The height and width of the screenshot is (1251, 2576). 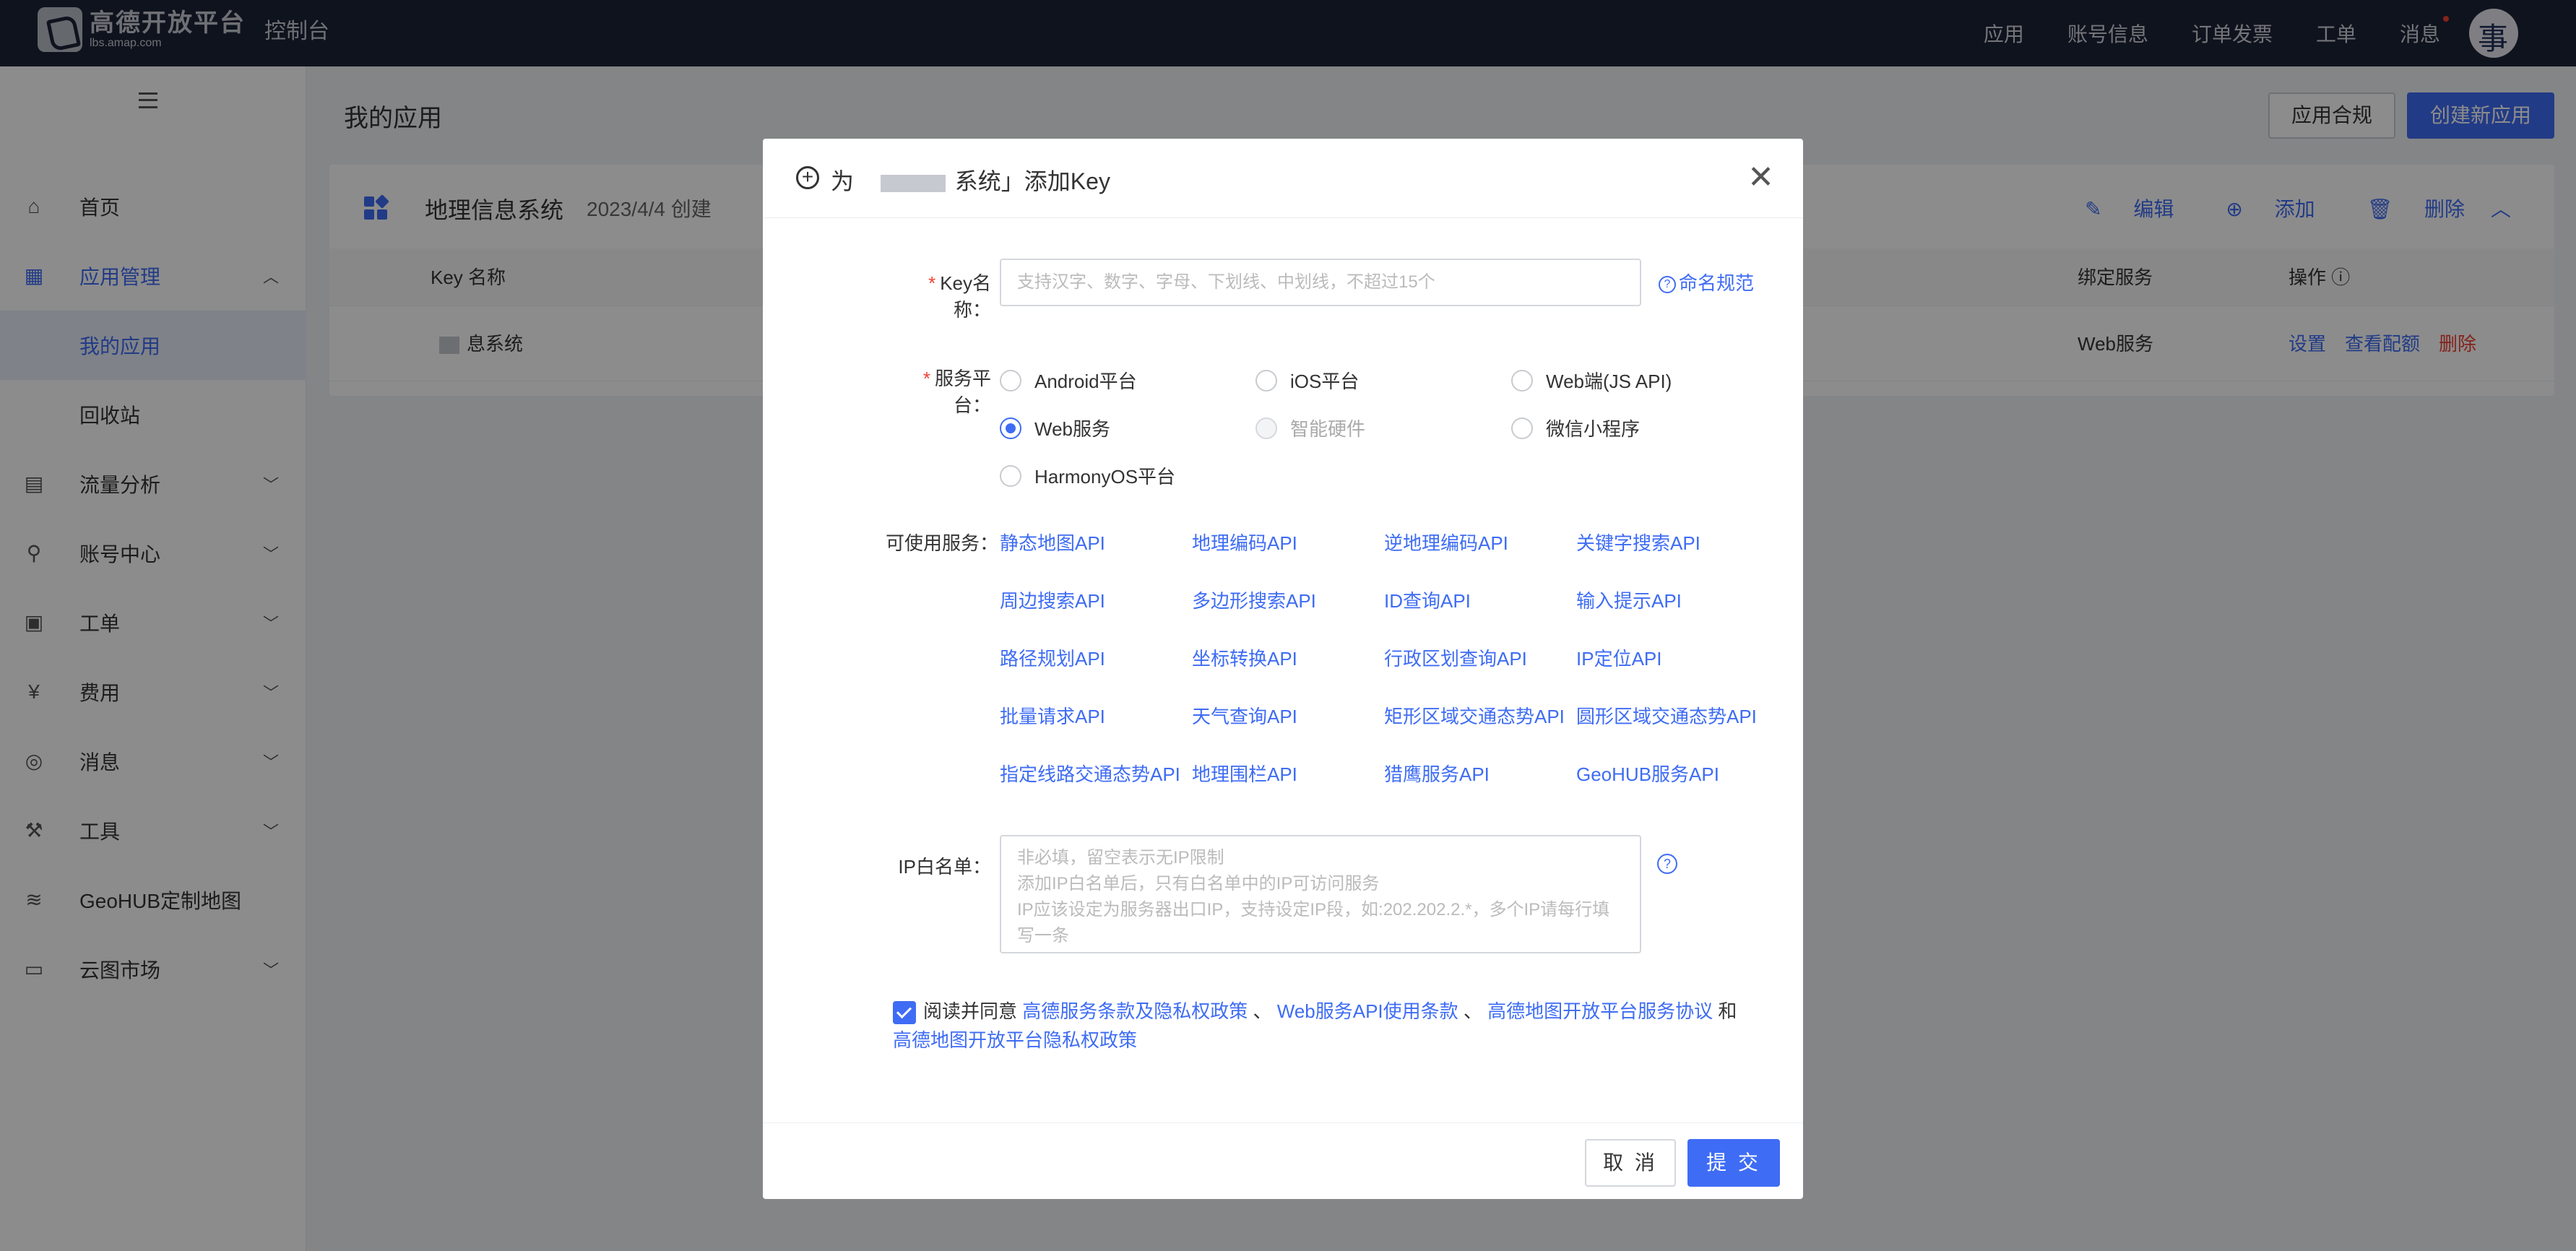 I want to click on service-link: 圆形区域交通态势API, so click(x=1666, y=715).